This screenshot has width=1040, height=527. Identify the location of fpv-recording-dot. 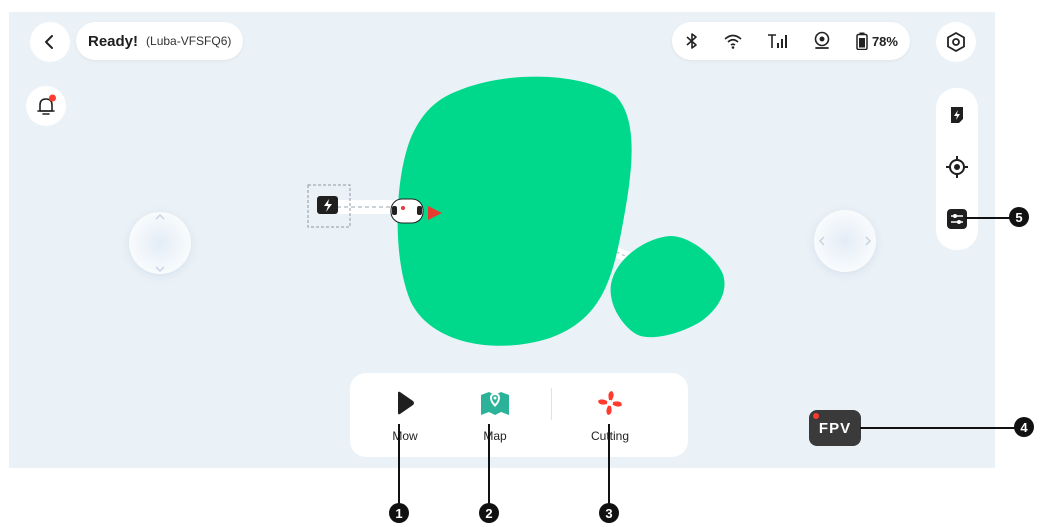
(816, 416).